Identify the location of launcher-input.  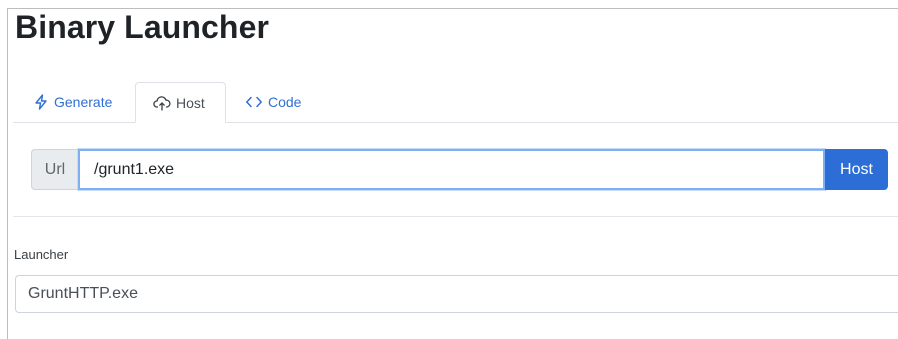
(456, 294).